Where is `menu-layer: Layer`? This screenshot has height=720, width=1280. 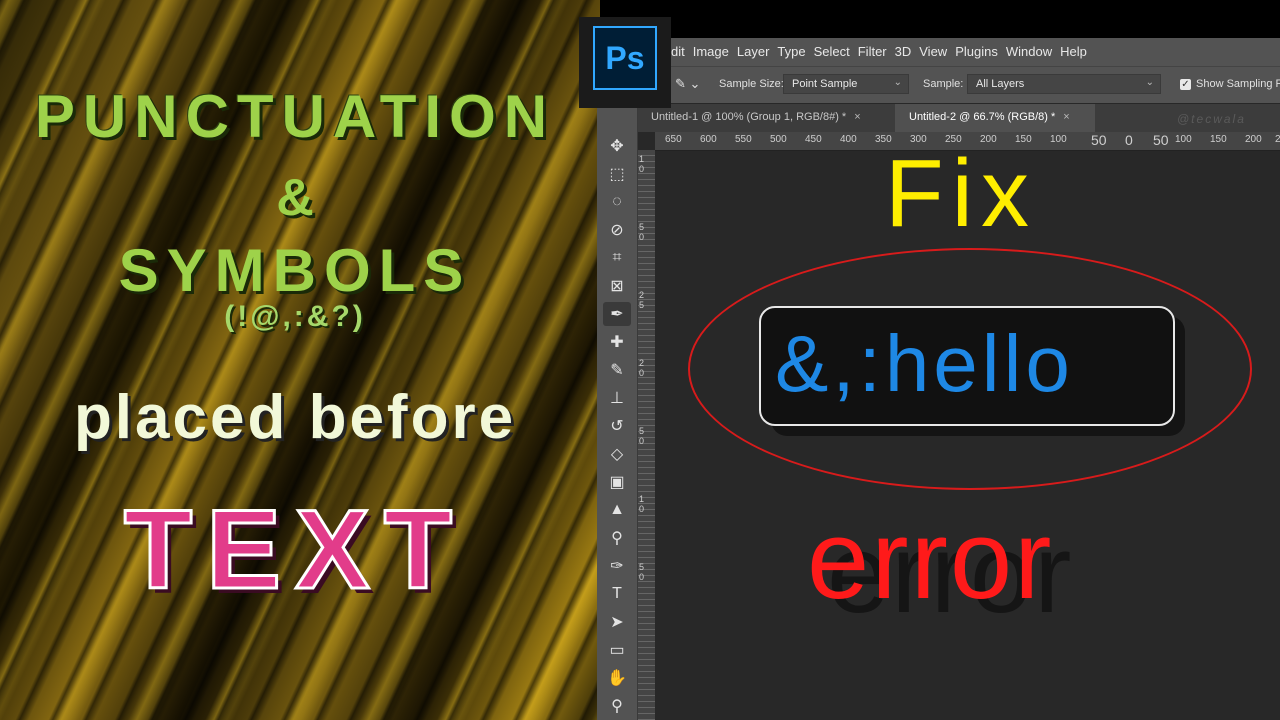 menu-layer: Layer is located at coordinates (757, 51).